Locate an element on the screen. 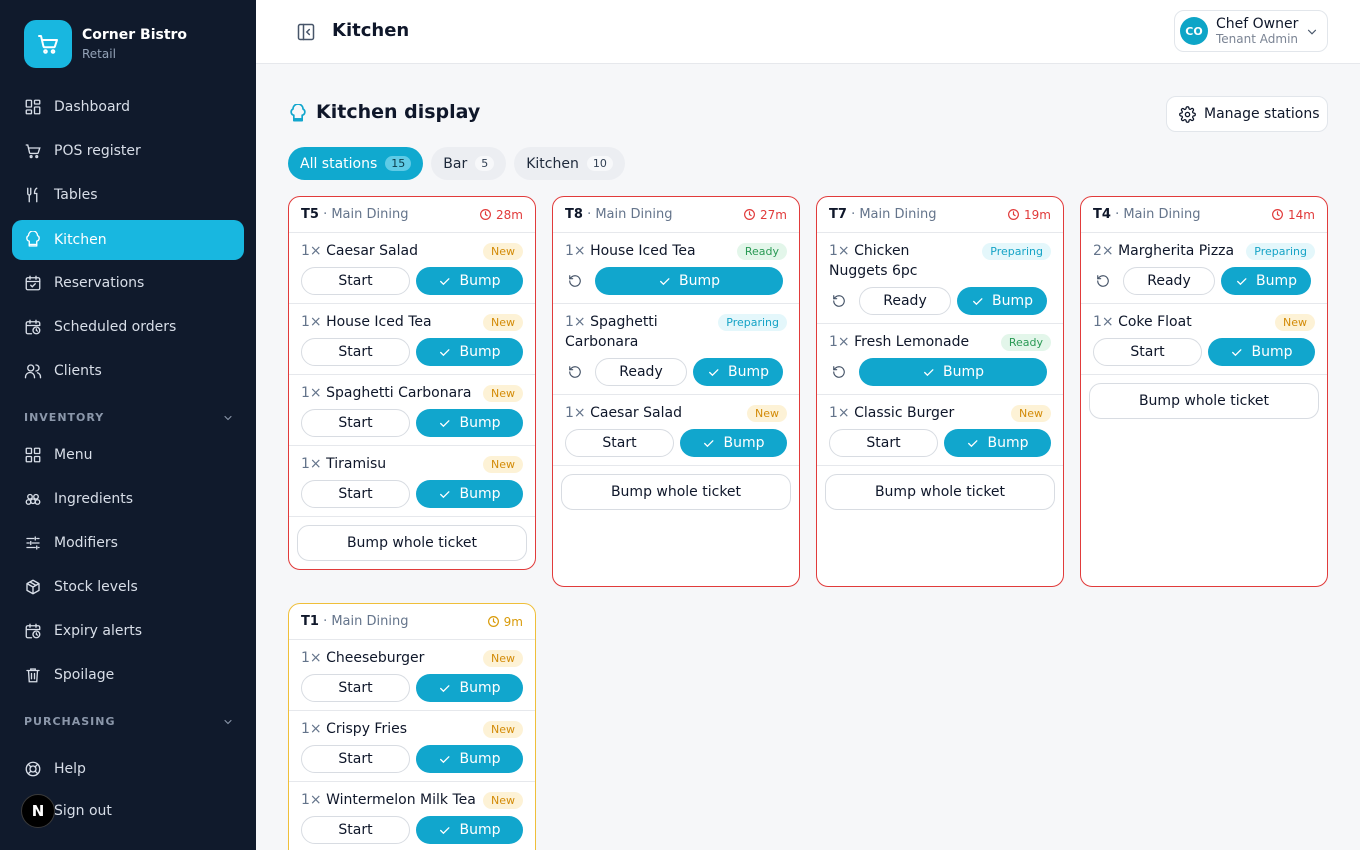  nav-spoilage: Spoilage is located at coordinates (128, 675).